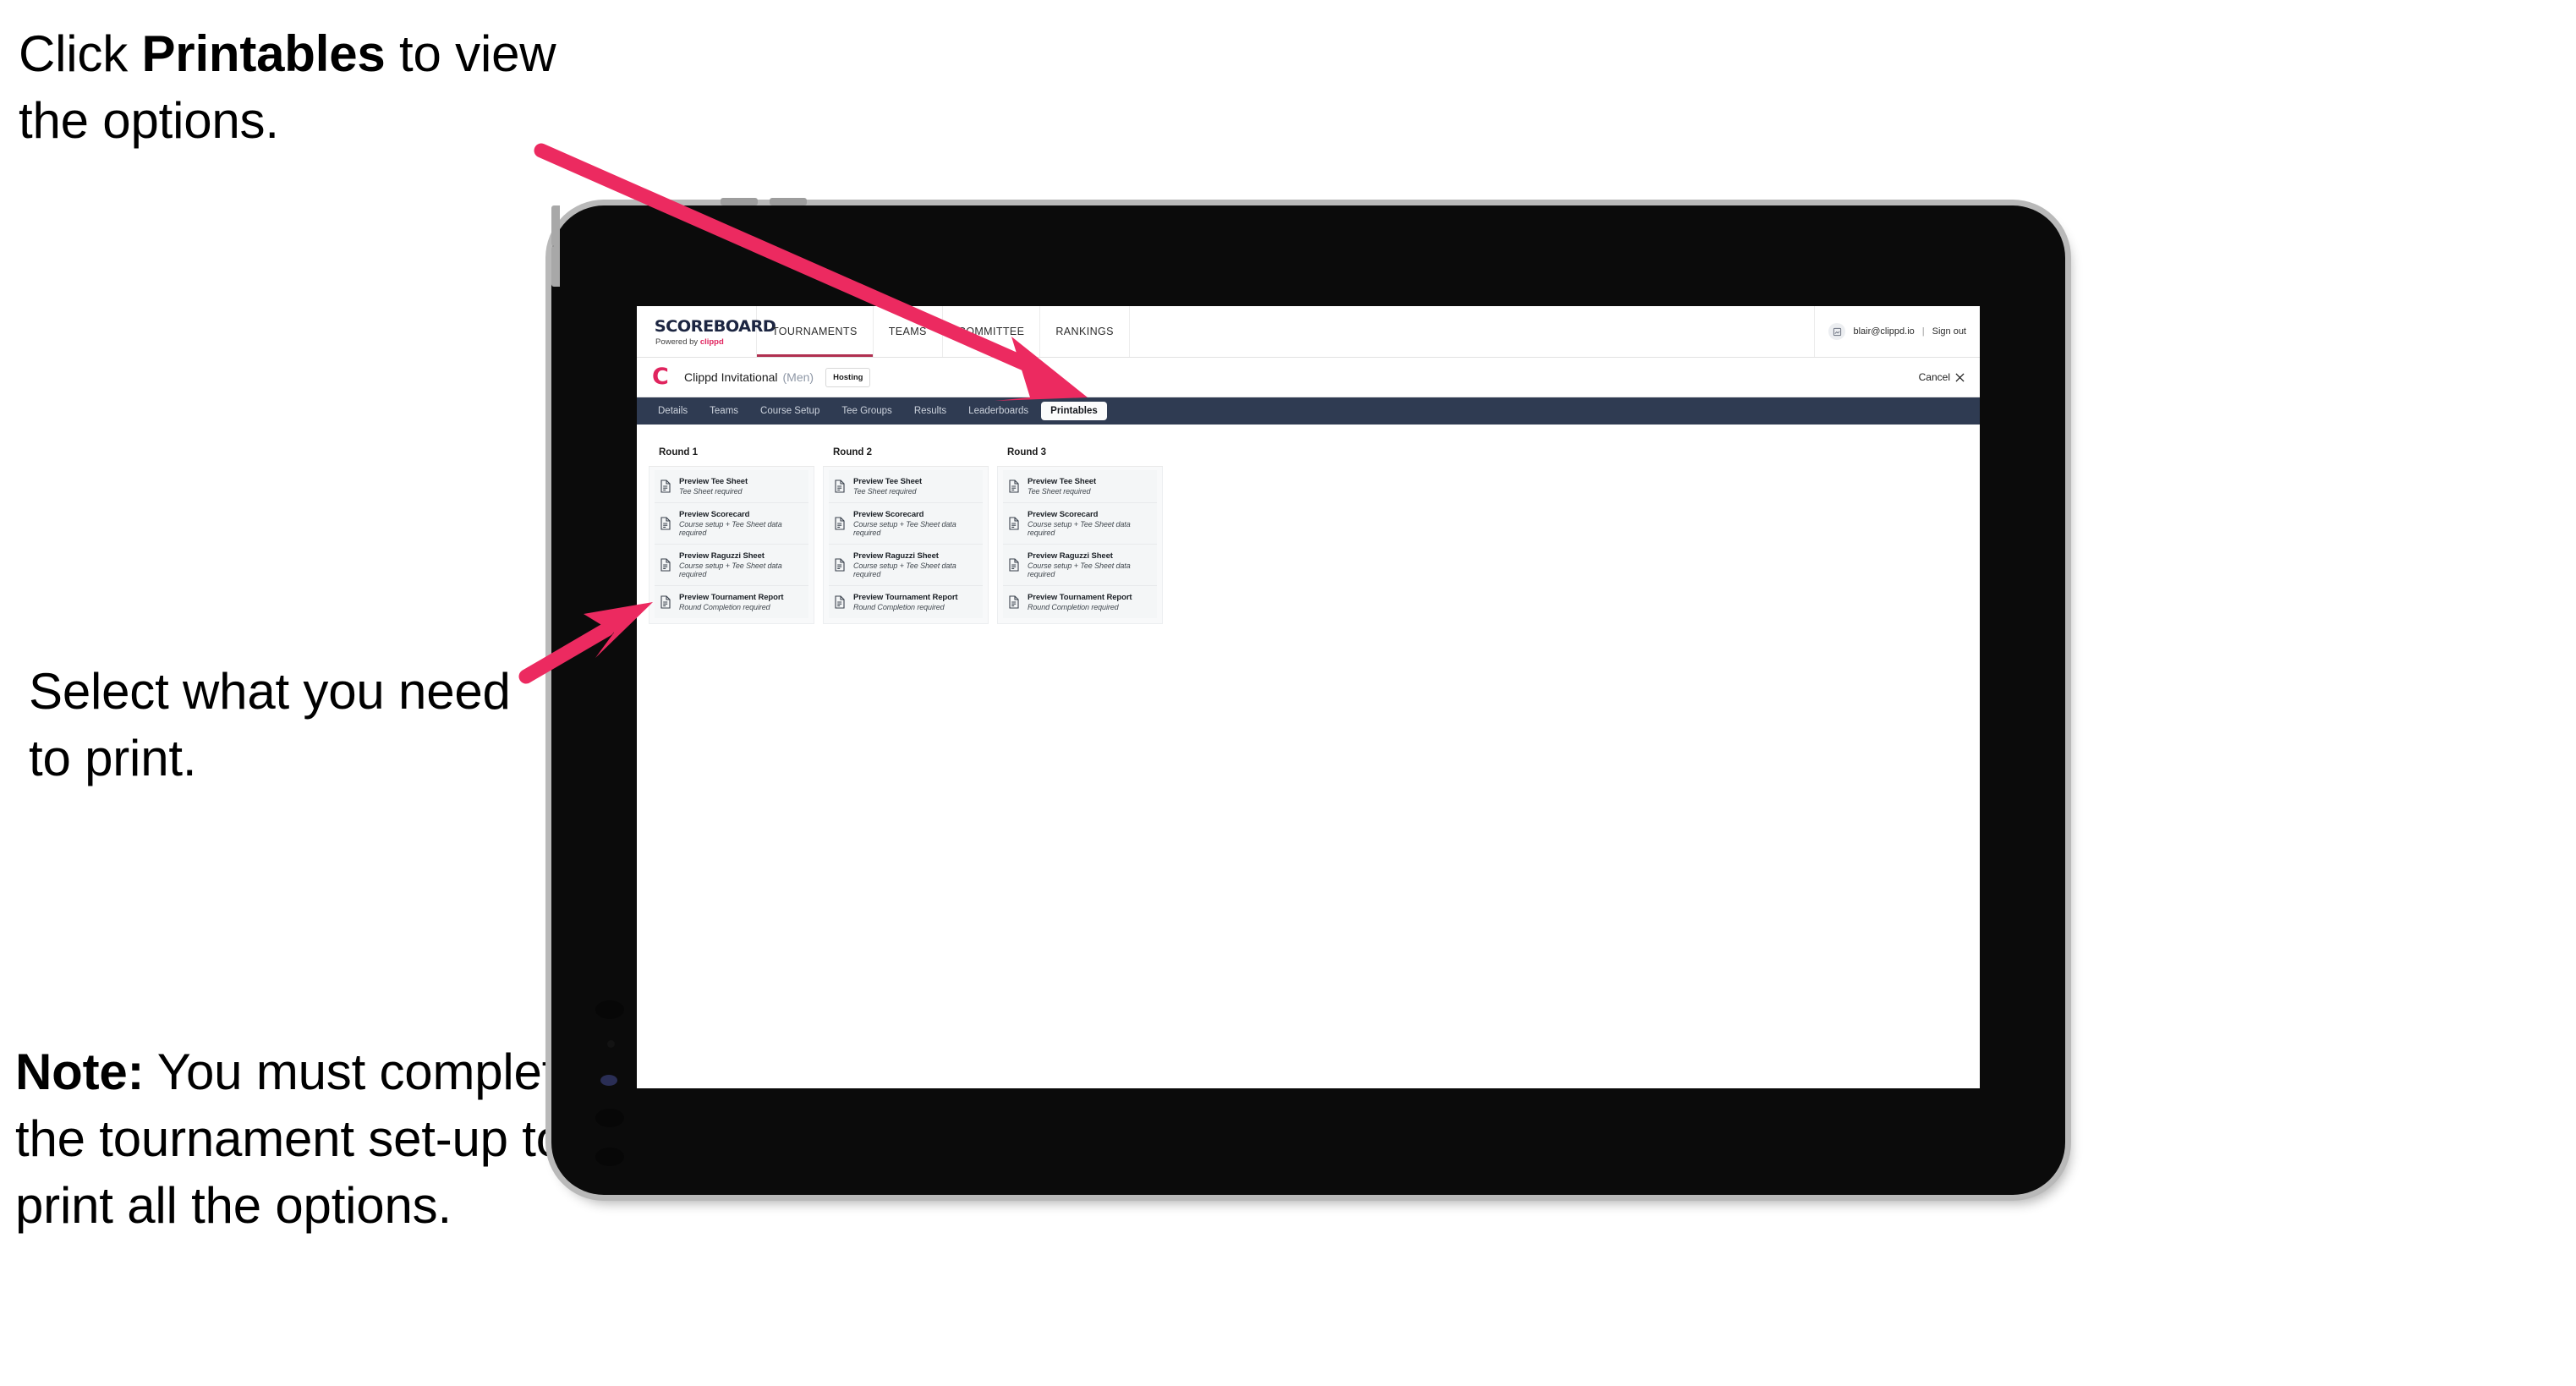 This screenshot has width=2576, height=1386. What do you see at coordinates (1473, 331) in the screenshot?
I see `topnav-spacer` at bounding box center [1473, 331].